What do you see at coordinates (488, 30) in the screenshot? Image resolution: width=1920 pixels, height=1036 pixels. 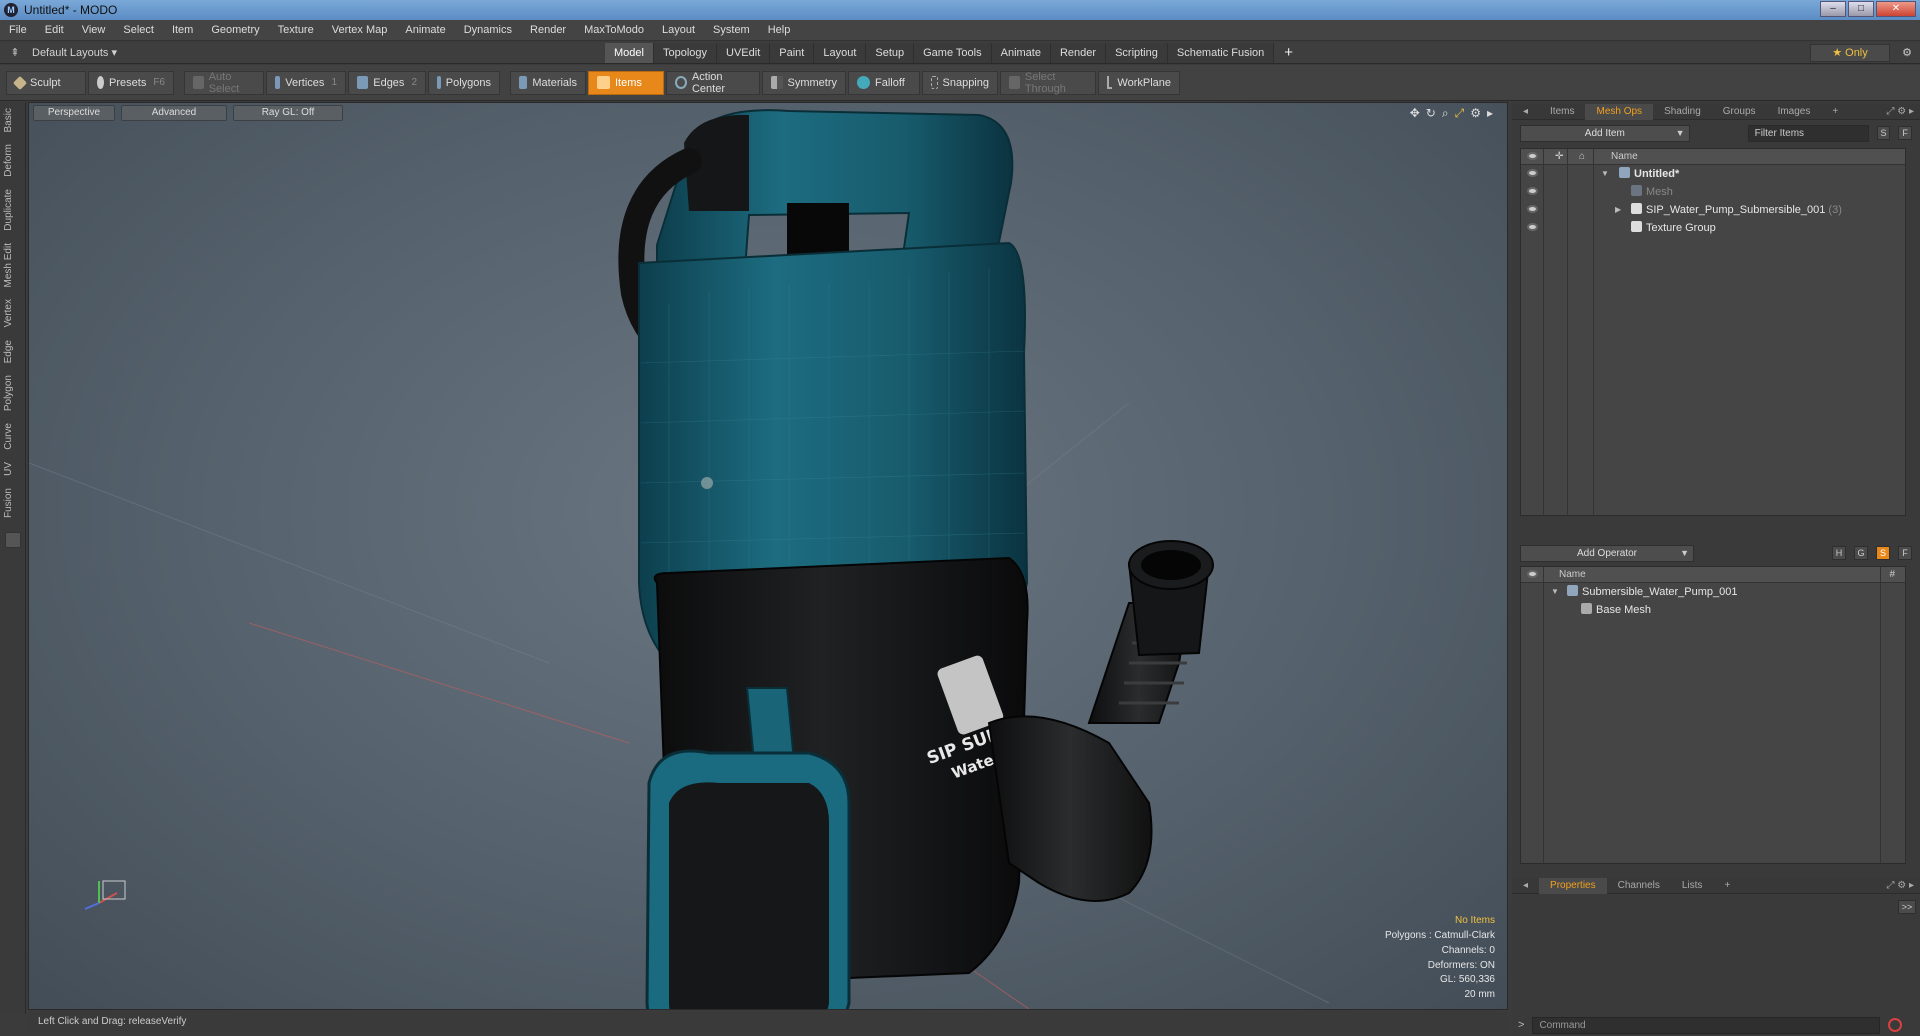 I see `menu-dynamics: Dynamics` at bounding box center [488, 30].